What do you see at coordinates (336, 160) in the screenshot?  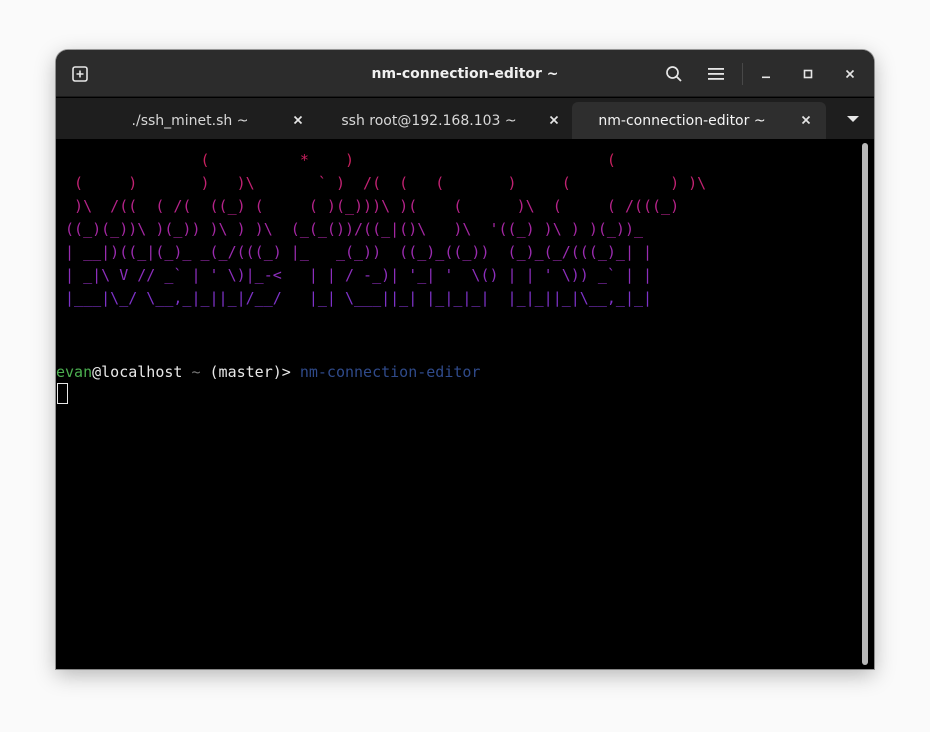 I see `ascii-art-line: ( * ) (` at bounding box center [336, 160].